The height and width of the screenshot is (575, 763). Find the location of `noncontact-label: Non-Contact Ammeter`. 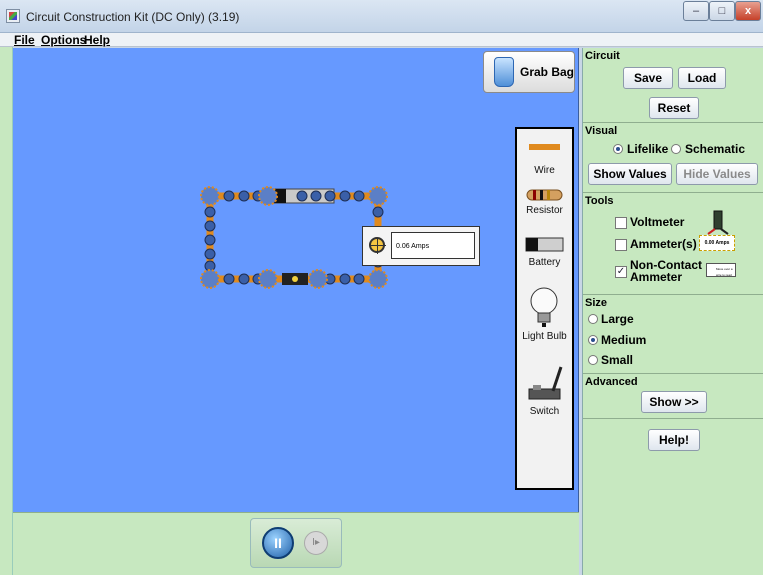

noncontact-label: Non-Contact Ammeter is located at coordinates (666, 271).